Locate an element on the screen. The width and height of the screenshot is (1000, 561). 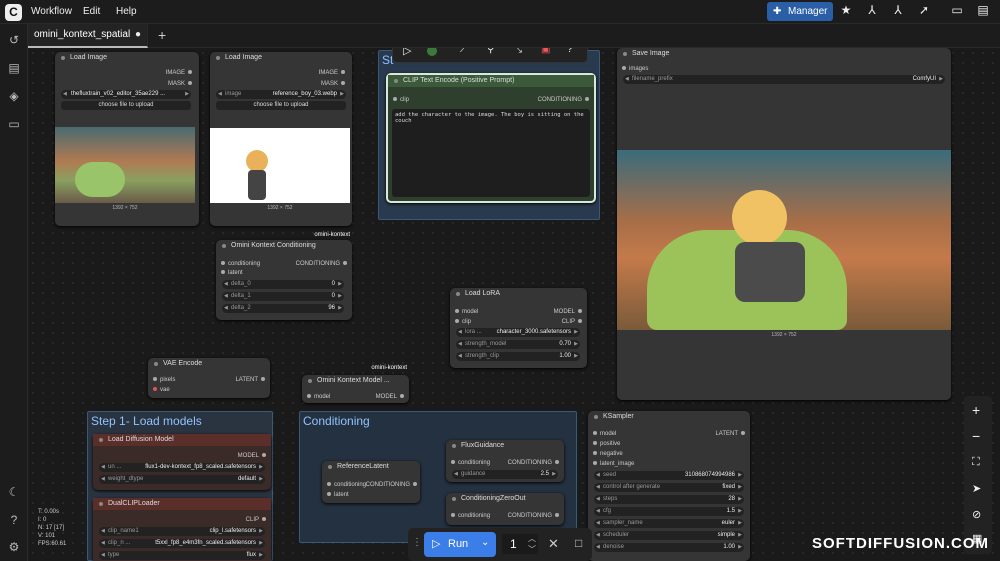
clip-type-select: typeflux is located at coordinates (182, 555).